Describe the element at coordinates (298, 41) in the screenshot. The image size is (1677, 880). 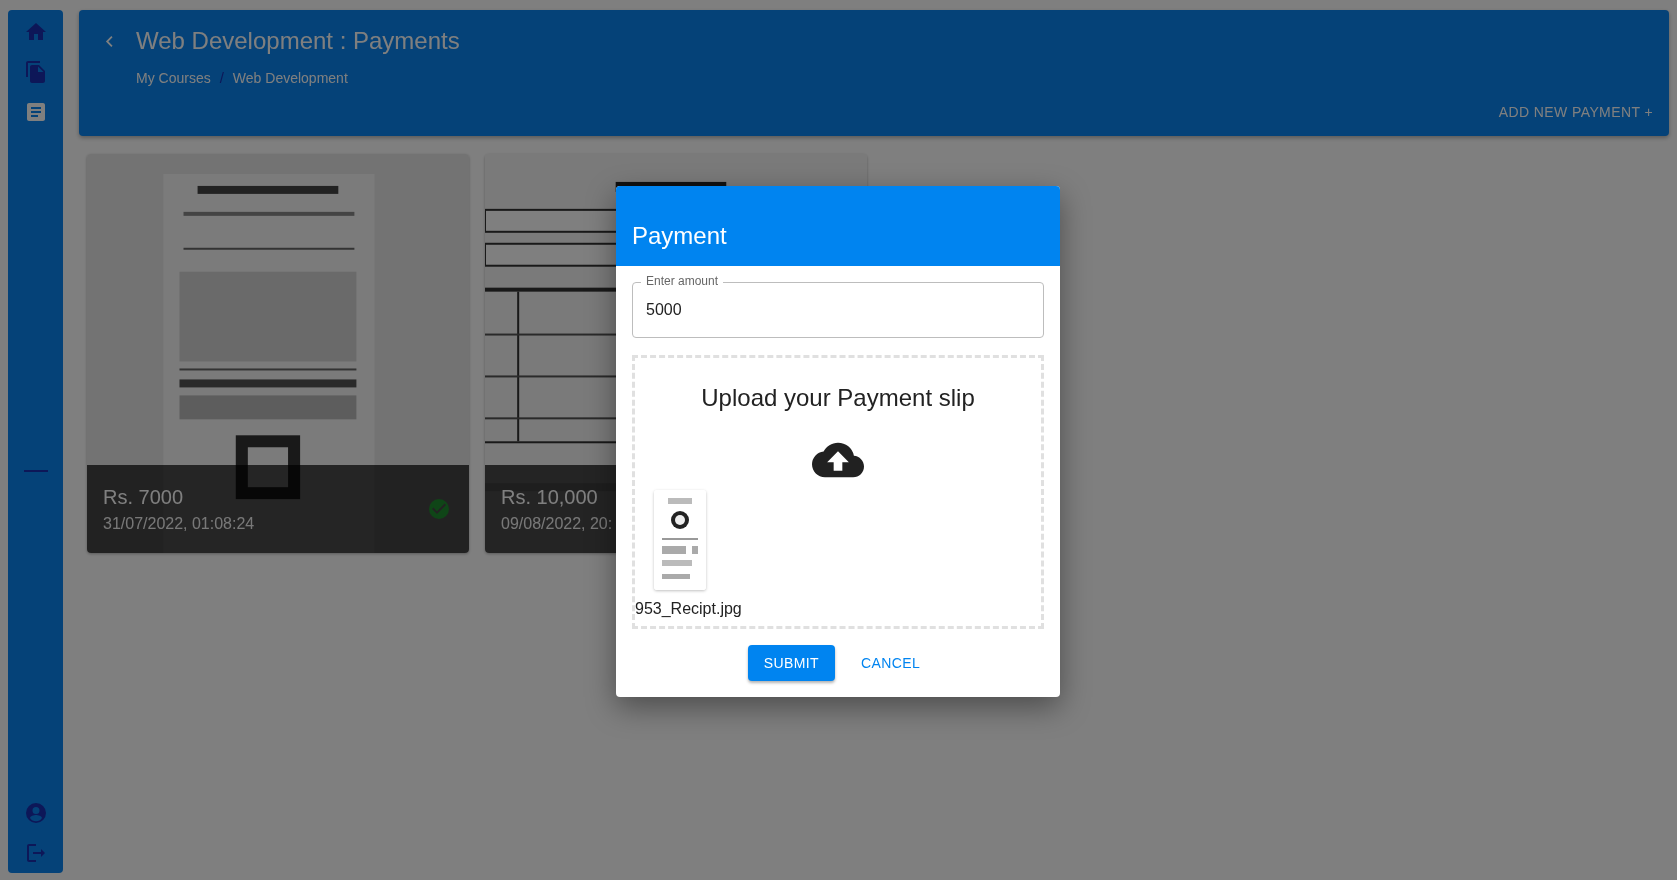
I see `page-title: Web Development : Payments` at that location.